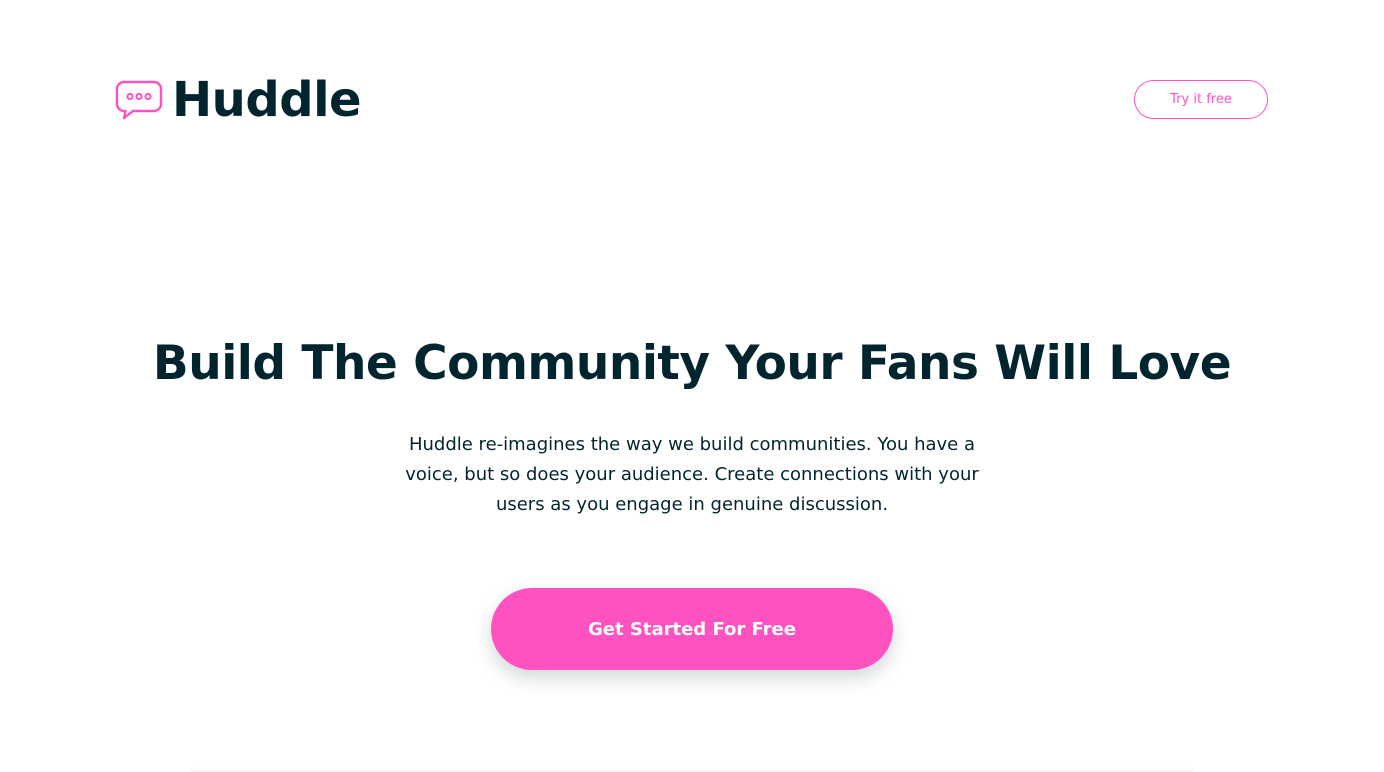 Image resolution: width=1384 pixels, height=772 pixels. What do you see at coordinates (692, 363) in the screenshot?
I see `hero-title: Build The Community Your Fans Will Love` at bounding box center [692, 363].